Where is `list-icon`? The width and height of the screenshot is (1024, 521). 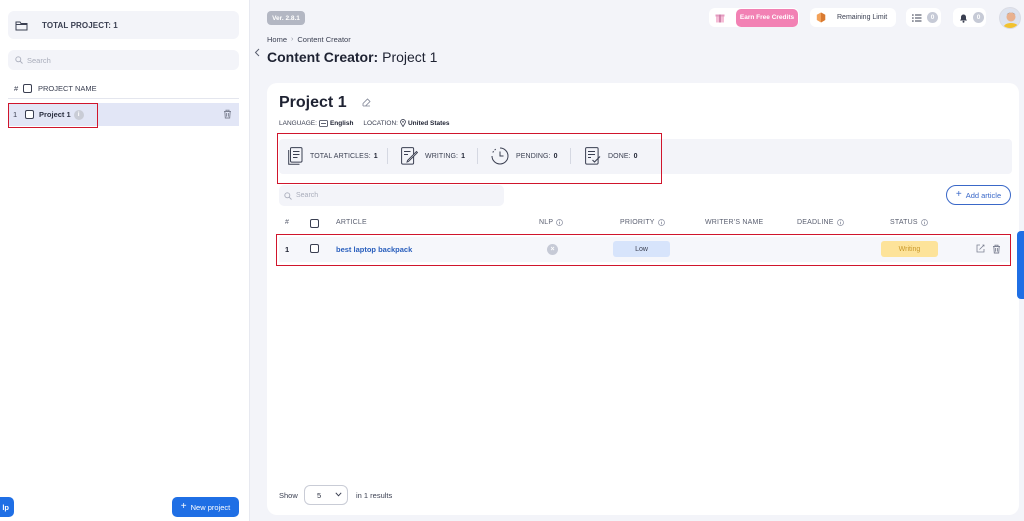
list-icon is located at coordinates (917, 17).